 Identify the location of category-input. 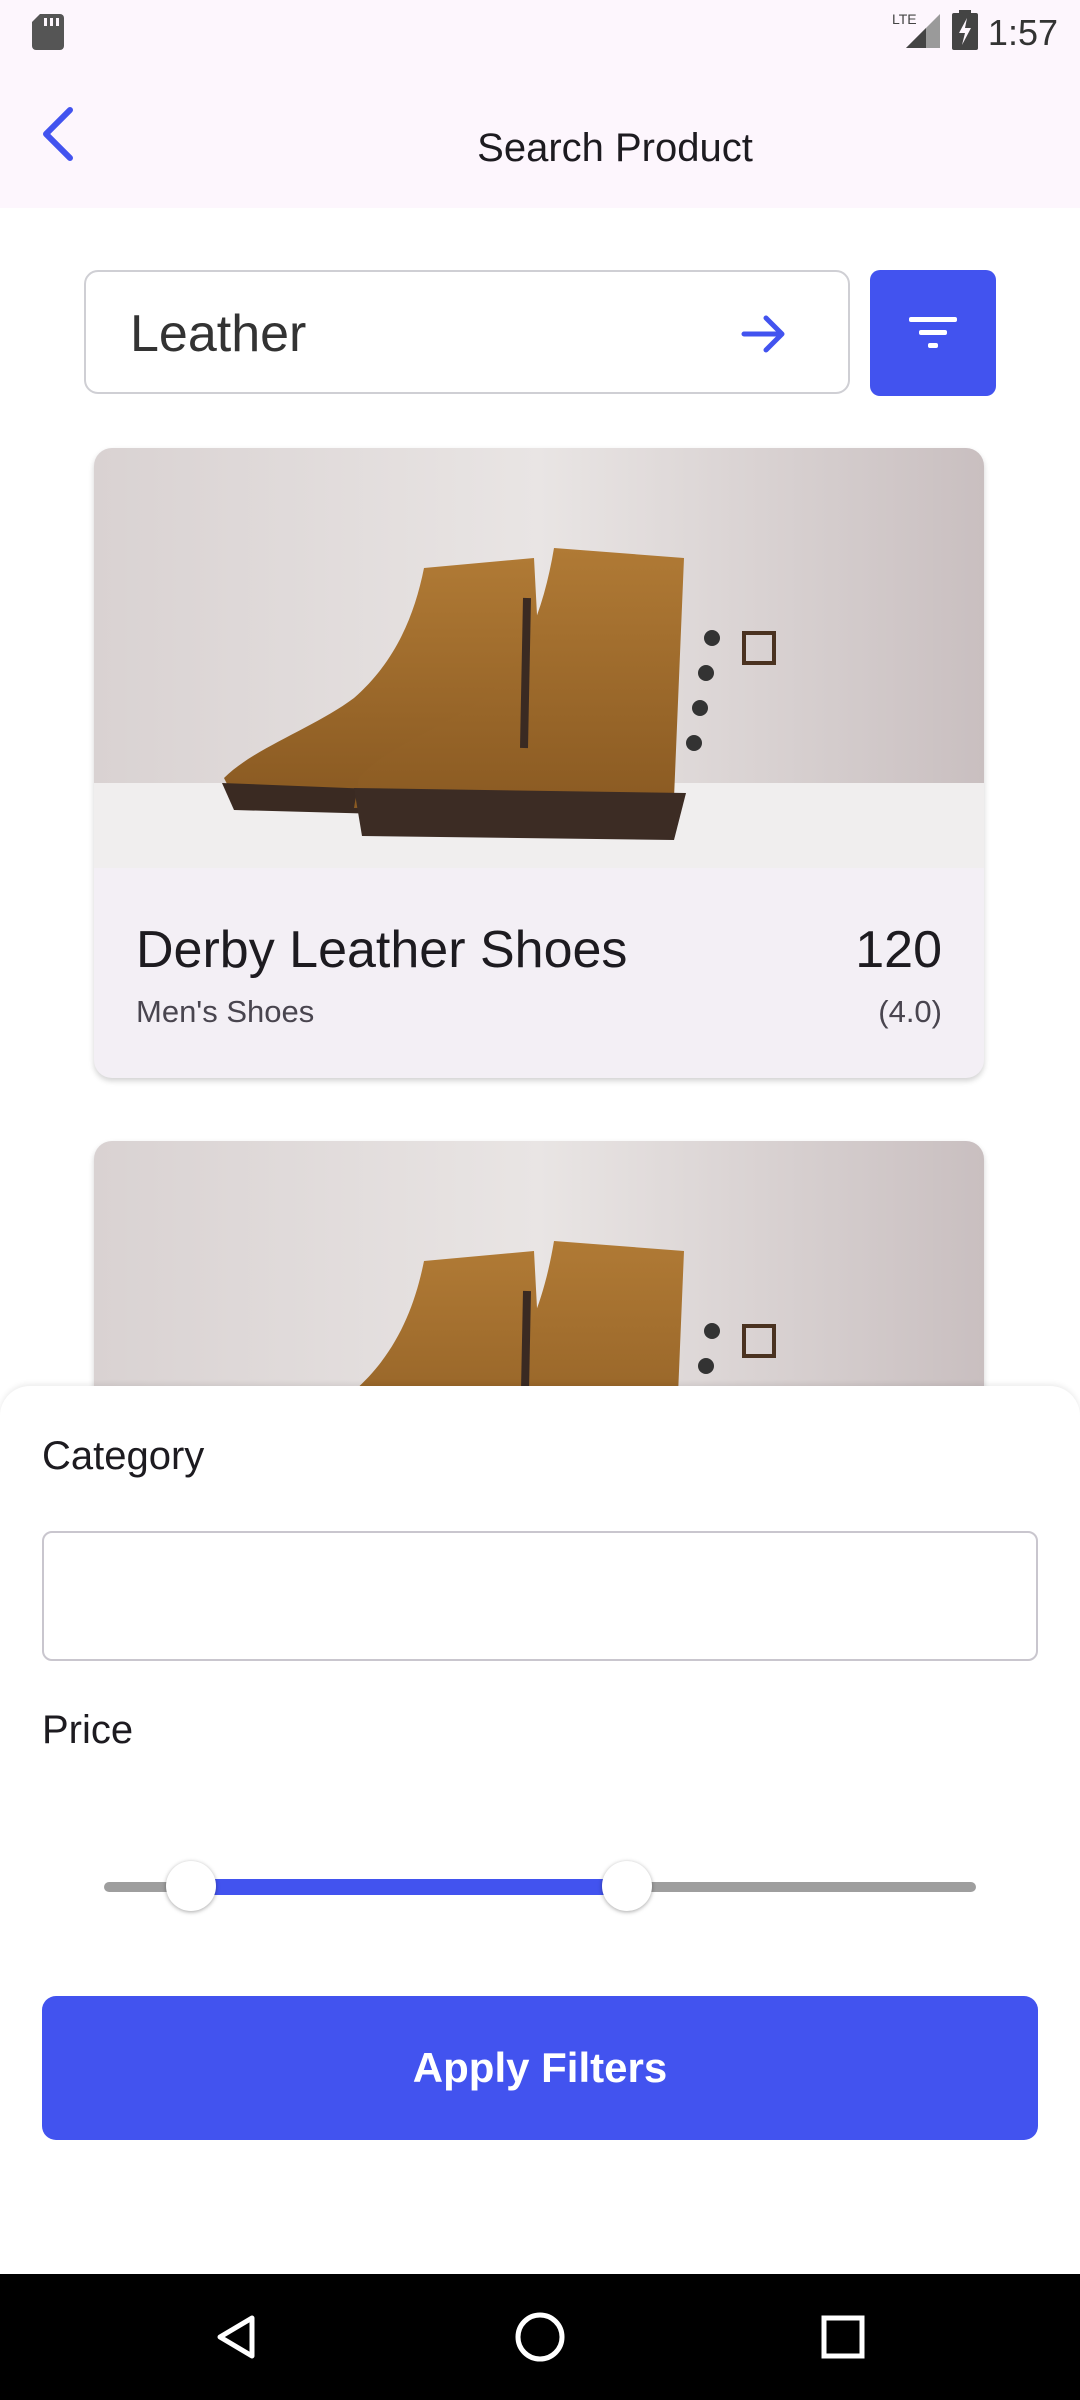
(540, 1596).